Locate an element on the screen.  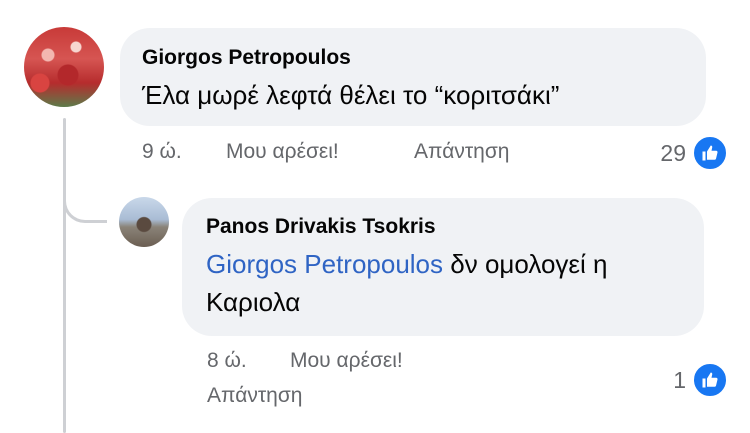
thread-line is located at coordinates (64, 275).